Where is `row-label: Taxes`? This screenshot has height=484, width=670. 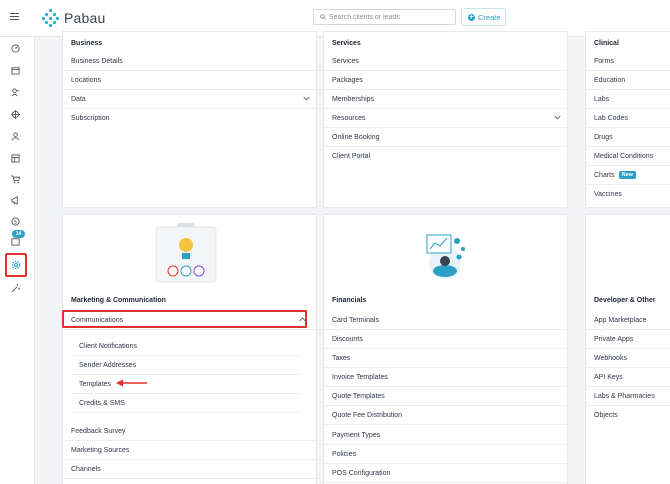
row-label: Taxes is located at coordinates (341, 358).